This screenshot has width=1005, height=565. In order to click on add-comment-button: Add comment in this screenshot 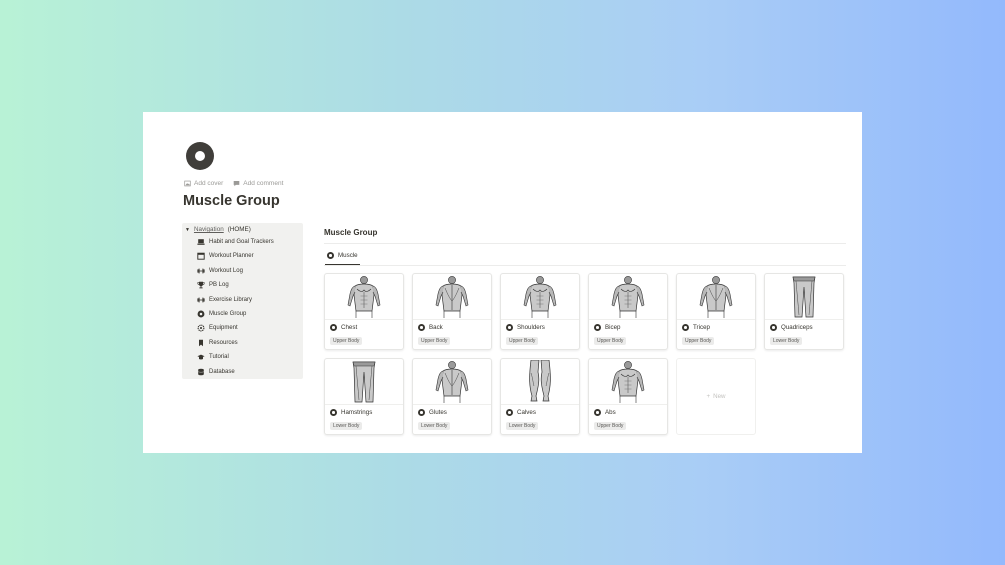, I will do `click(258, 183)`.